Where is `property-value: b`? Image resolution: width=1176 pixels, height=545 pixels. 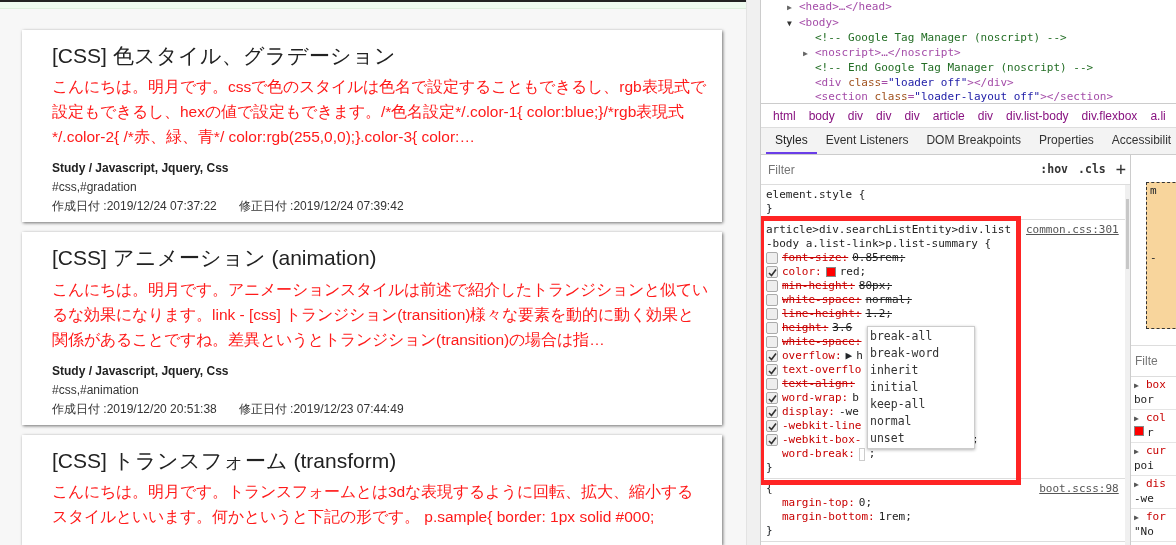
property-value: b is located at coordinates (855, 398).